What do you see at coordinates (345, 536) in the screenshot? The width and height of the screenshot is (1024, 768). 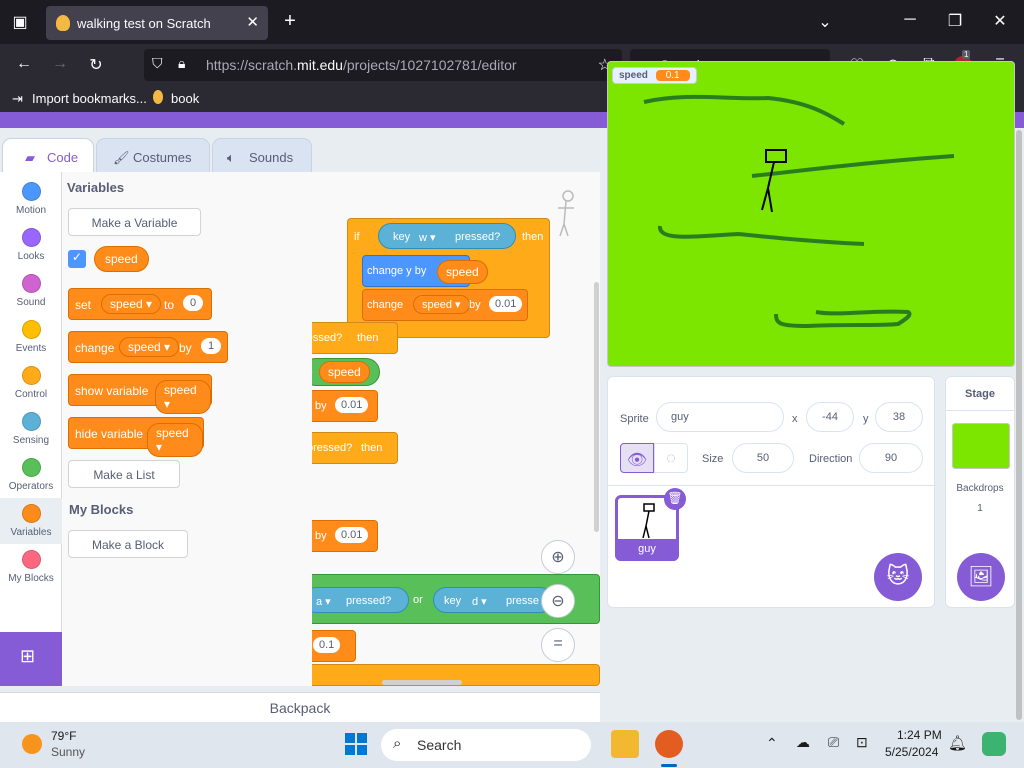 I see `change-speed-block-3: by 0.01` at bounding box center [345, 536].